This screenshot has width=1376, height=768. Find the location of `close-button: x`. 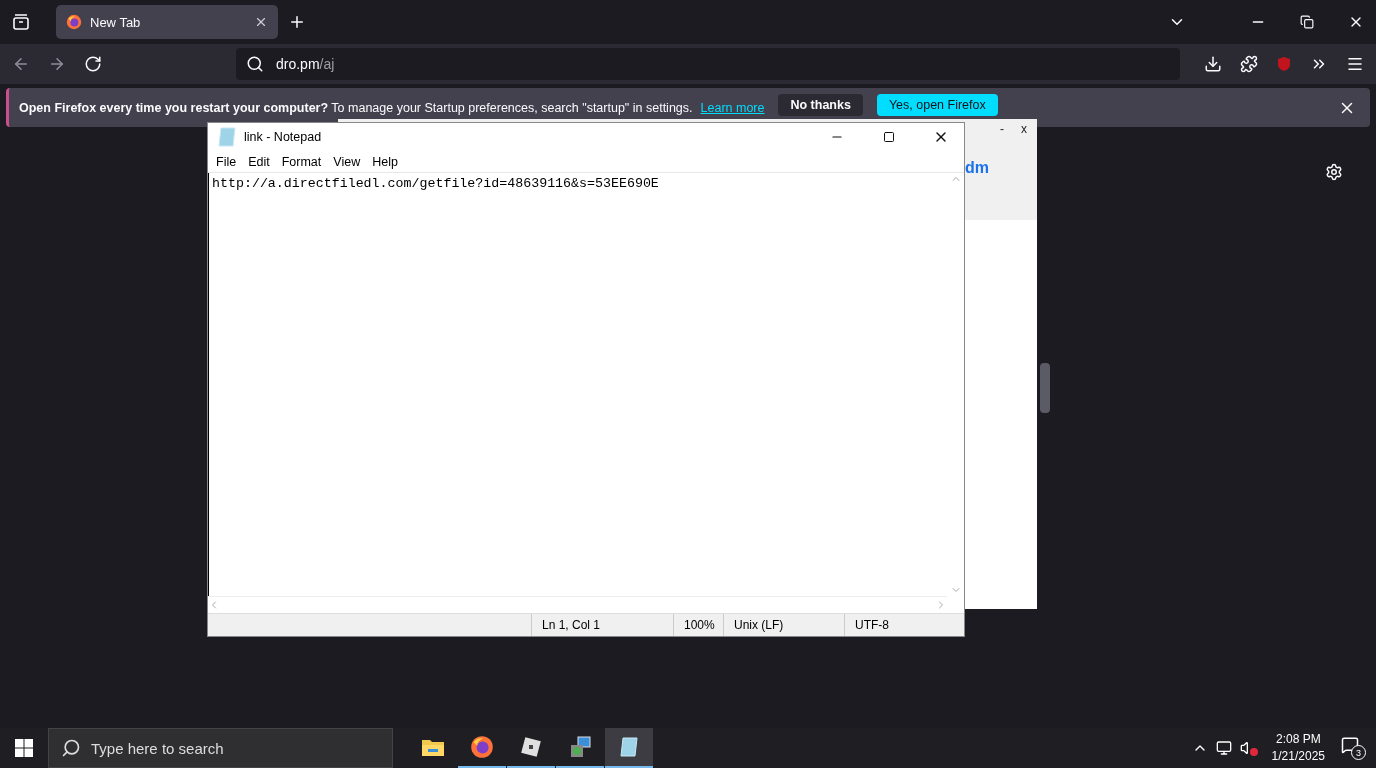

close-button: x is located at coordinates (1024, 129).